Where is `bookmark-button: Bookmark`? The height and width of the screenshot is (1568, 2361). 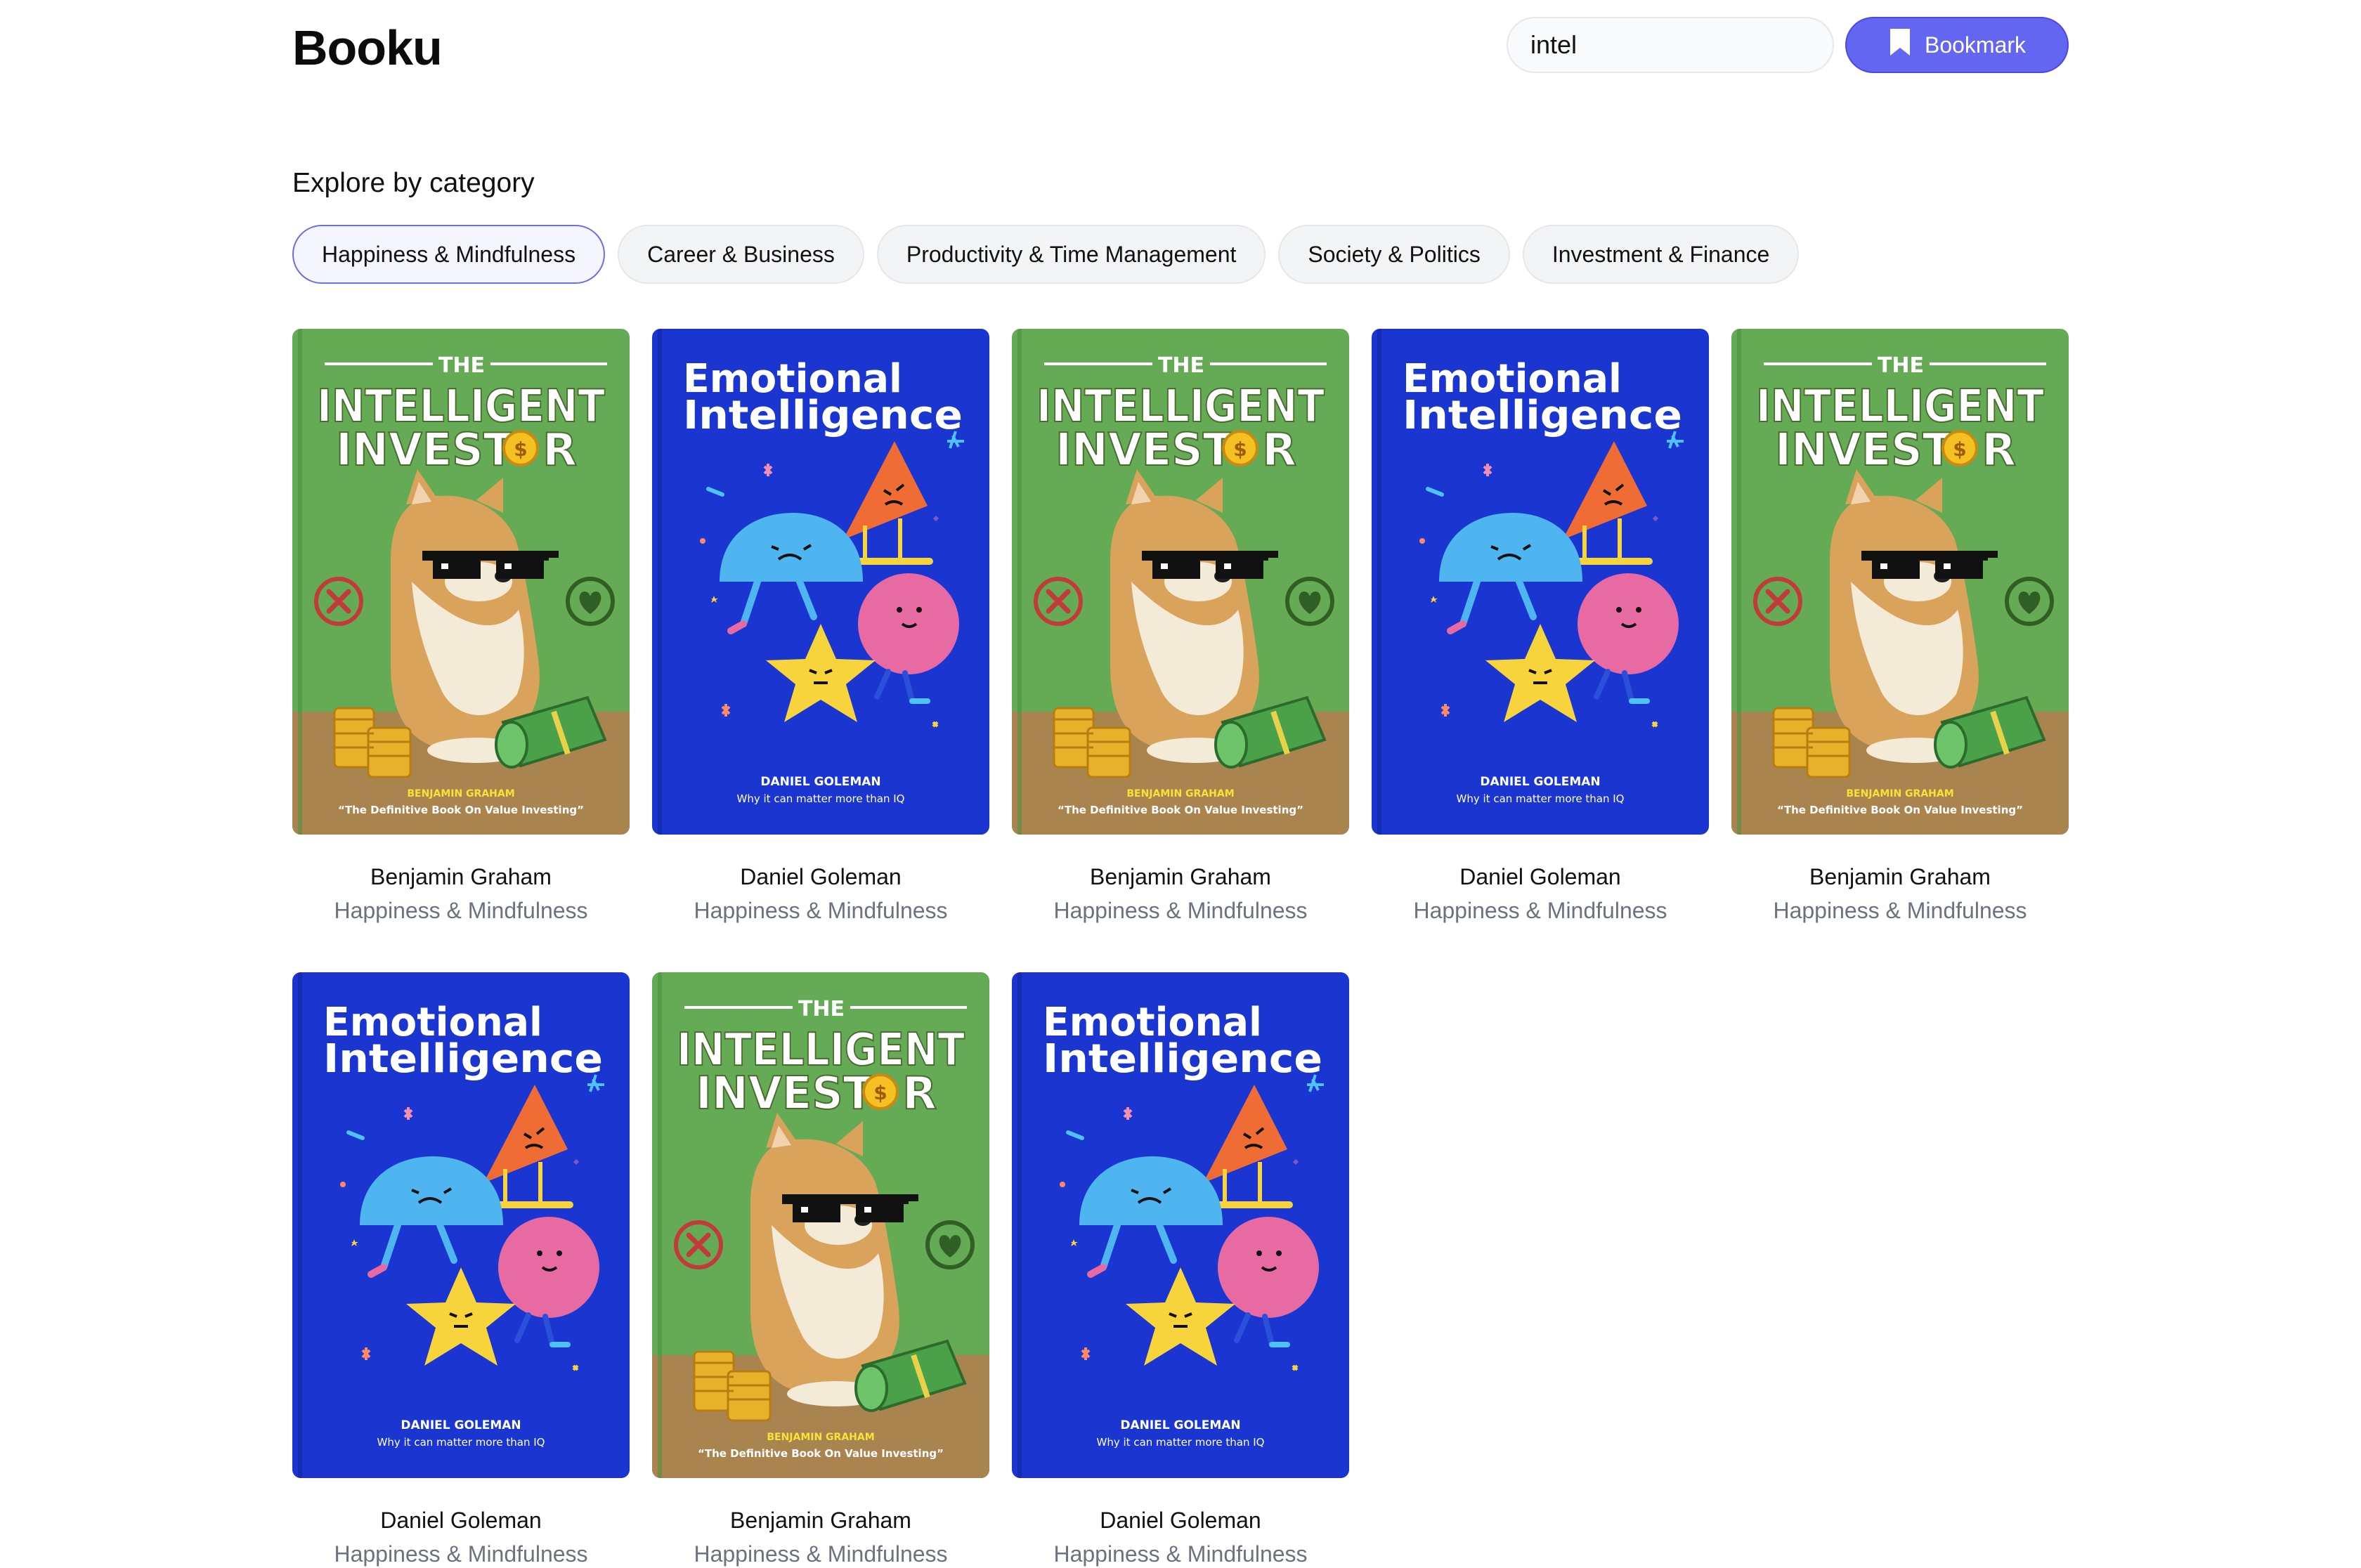
bookmark-button: Bookmark is located at coordinates (1957, 45).